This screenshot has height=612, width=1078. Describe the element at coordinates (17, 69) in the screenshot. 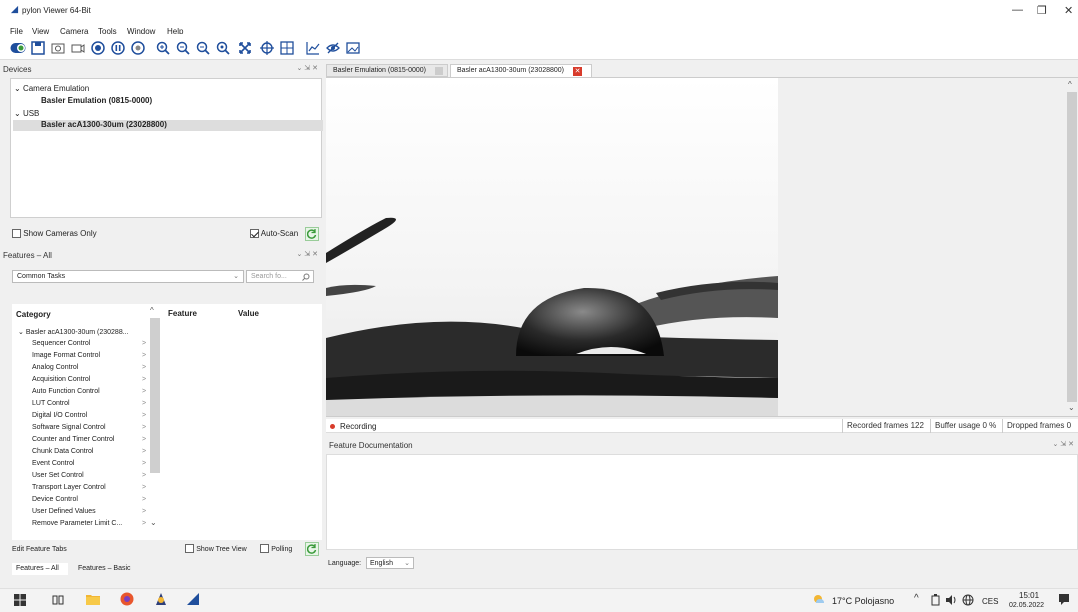

I see `devices-panel-title: Devices` at that location.